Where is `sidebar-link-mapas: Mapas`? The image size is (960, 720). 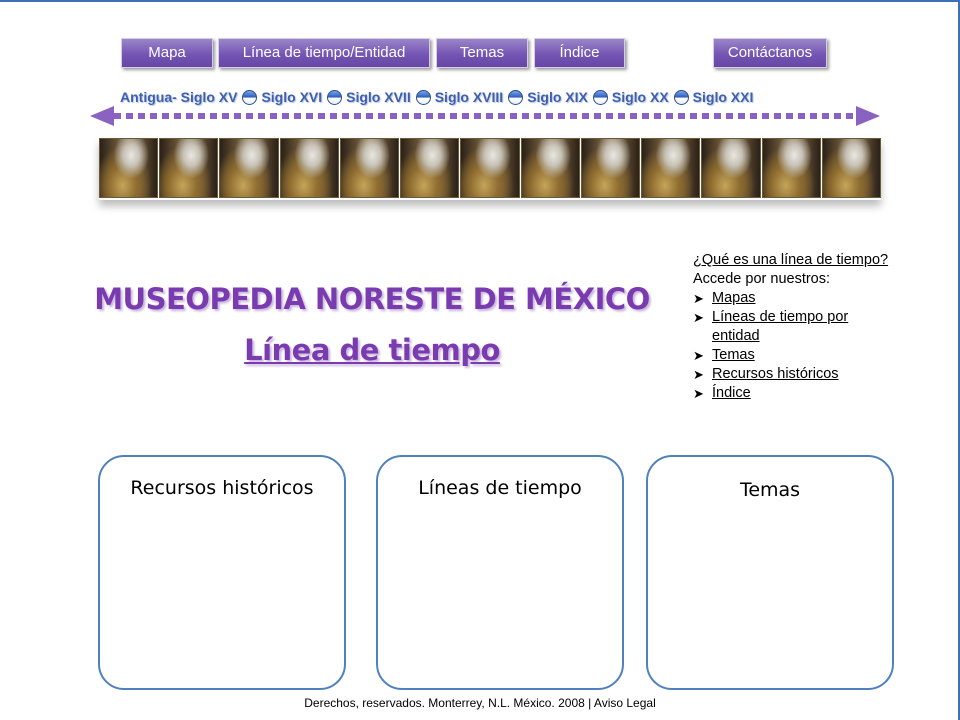
sidebar-link-mapas: Mapas is located at coordinates (734, 298).